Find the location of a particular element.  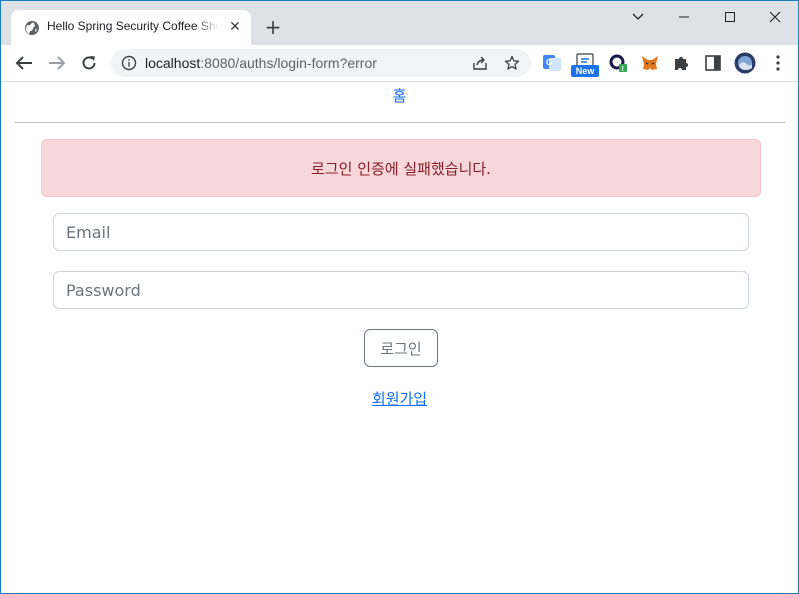

error-alert-text: 로그인 인증에 실패했습니다. is located at coordinates (401, 168).